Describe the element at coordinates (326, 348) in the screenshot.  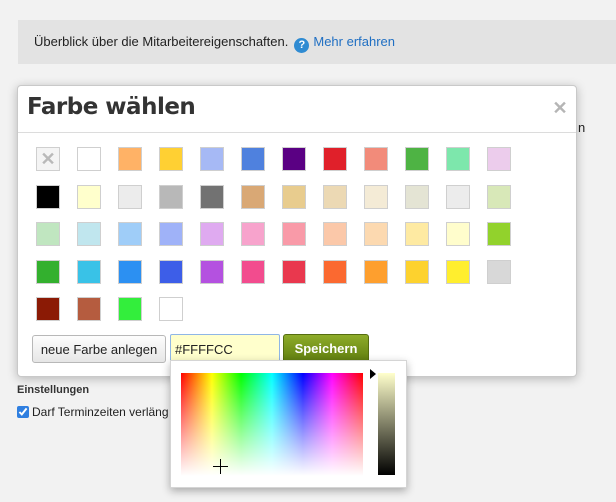
I see `save-button: Speichern` at that location.